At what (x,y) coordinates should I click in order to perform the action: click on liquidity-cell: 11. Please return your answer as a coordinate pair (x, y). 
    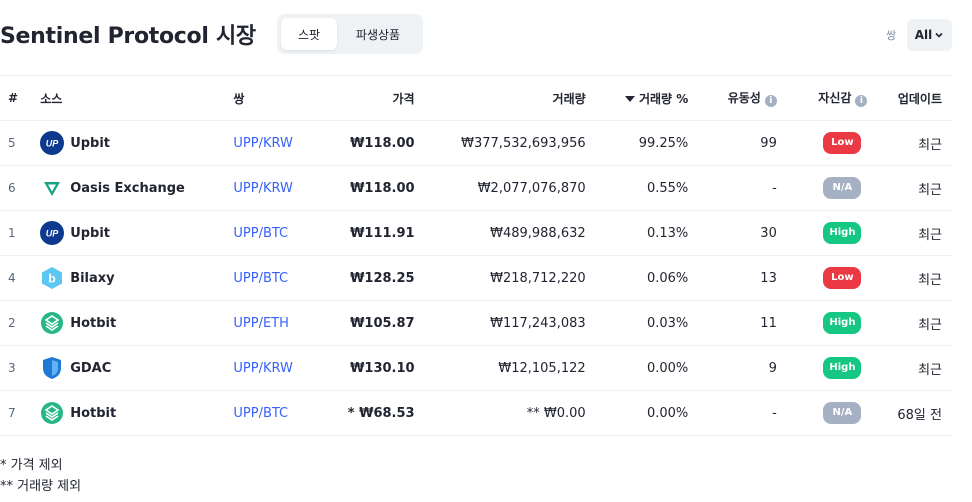
    Looking at the image, I should click on (768, 323).